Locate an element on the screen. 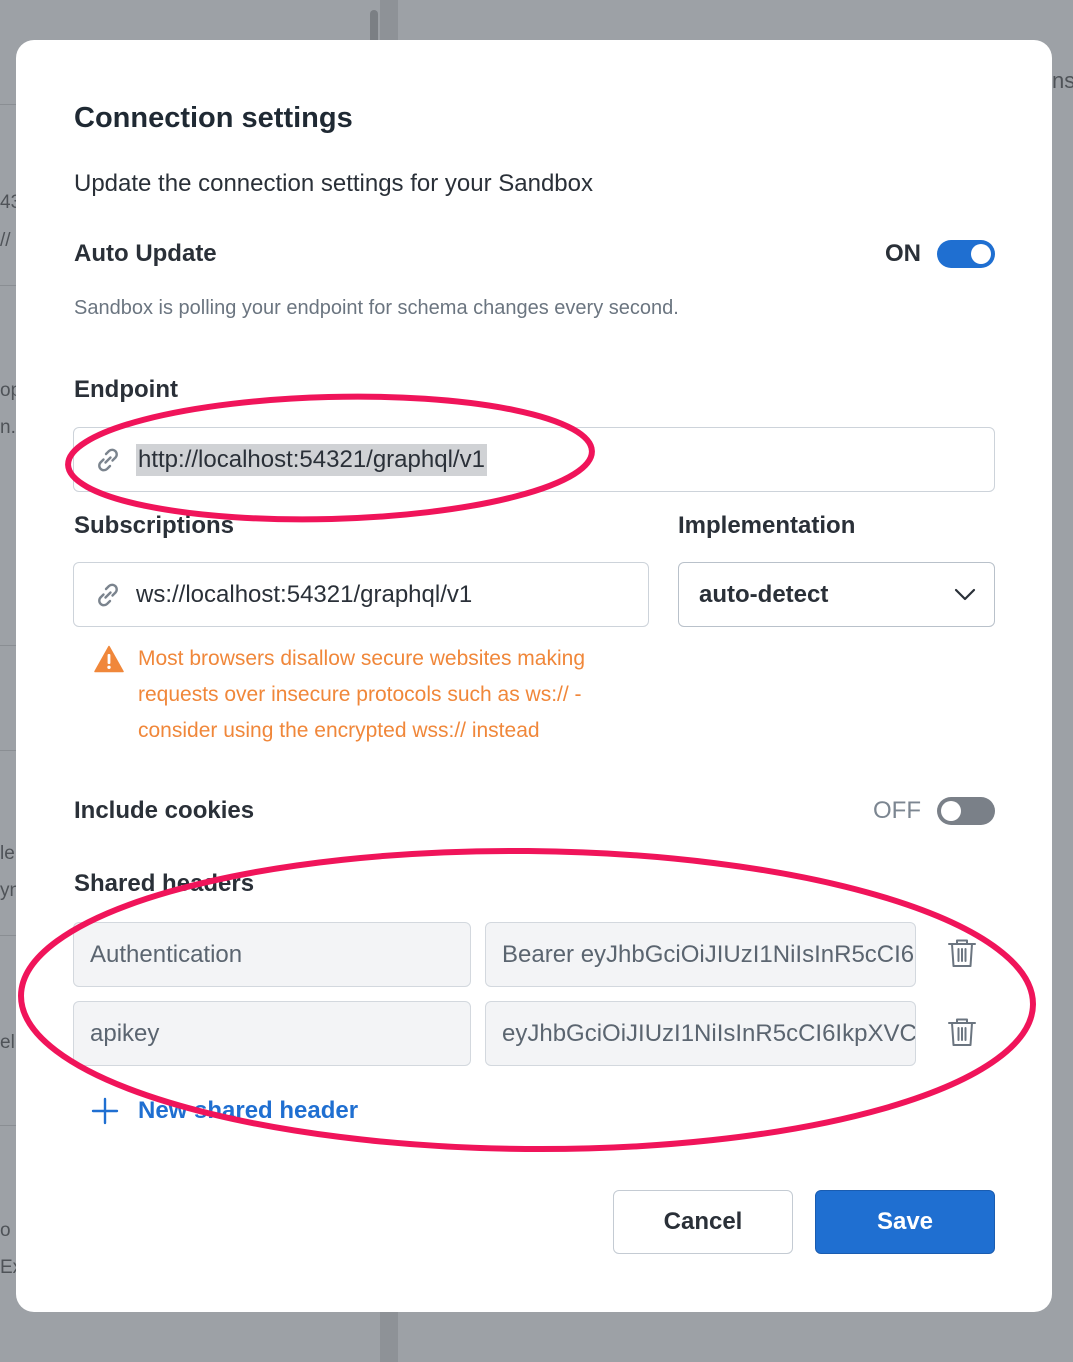  header-key-input: Authentication is located at coordinates (272, 954).